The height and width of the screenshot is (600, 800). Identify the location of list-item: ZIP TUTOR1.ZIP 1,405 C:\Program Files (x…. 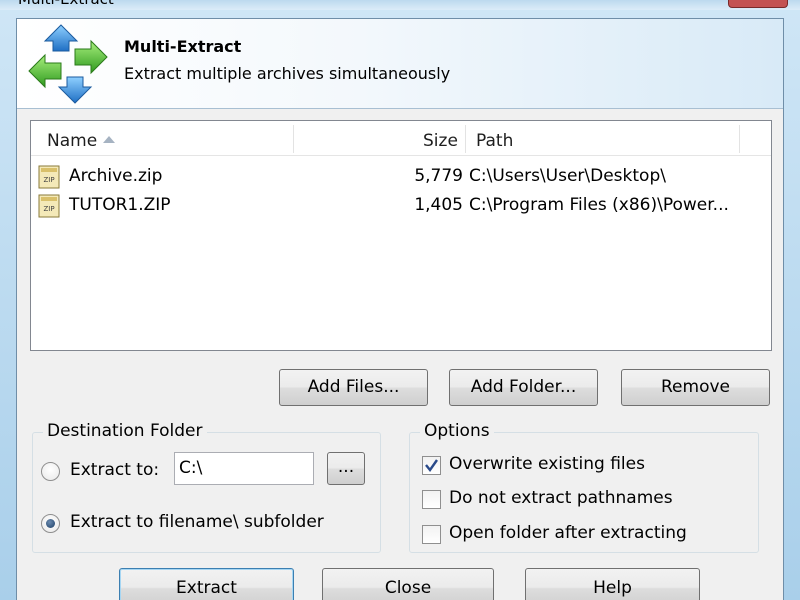
(401, 205).